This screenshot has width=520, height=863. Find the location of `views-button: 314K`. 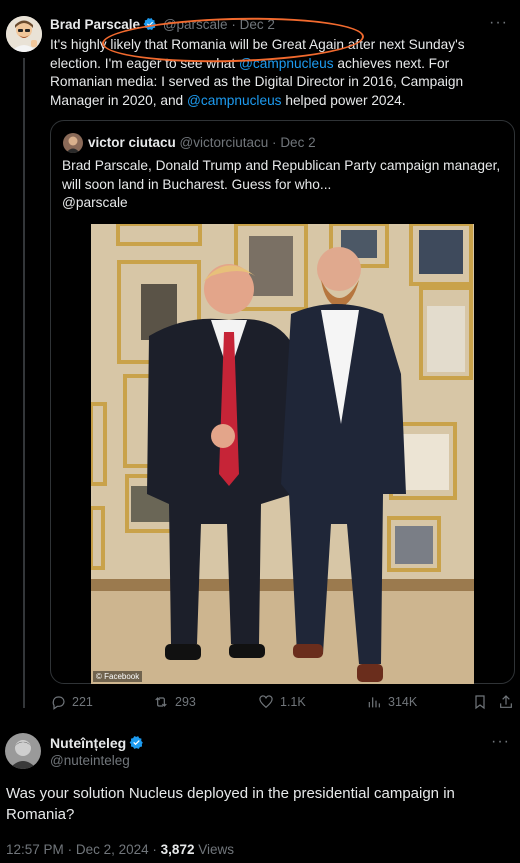

views-button: 314K is located at coordinates (391, 702).